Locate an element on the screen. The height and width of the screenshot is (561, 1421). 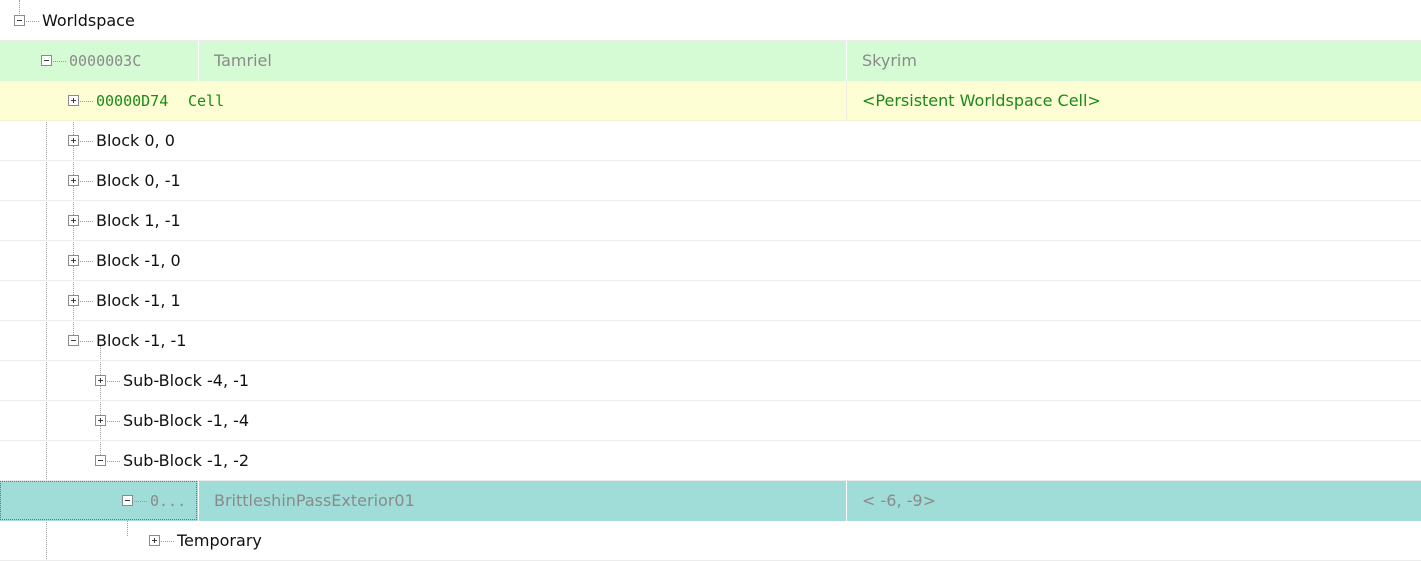
tree-row-block: Block -1, 0 is located at coordinates (710, 261).